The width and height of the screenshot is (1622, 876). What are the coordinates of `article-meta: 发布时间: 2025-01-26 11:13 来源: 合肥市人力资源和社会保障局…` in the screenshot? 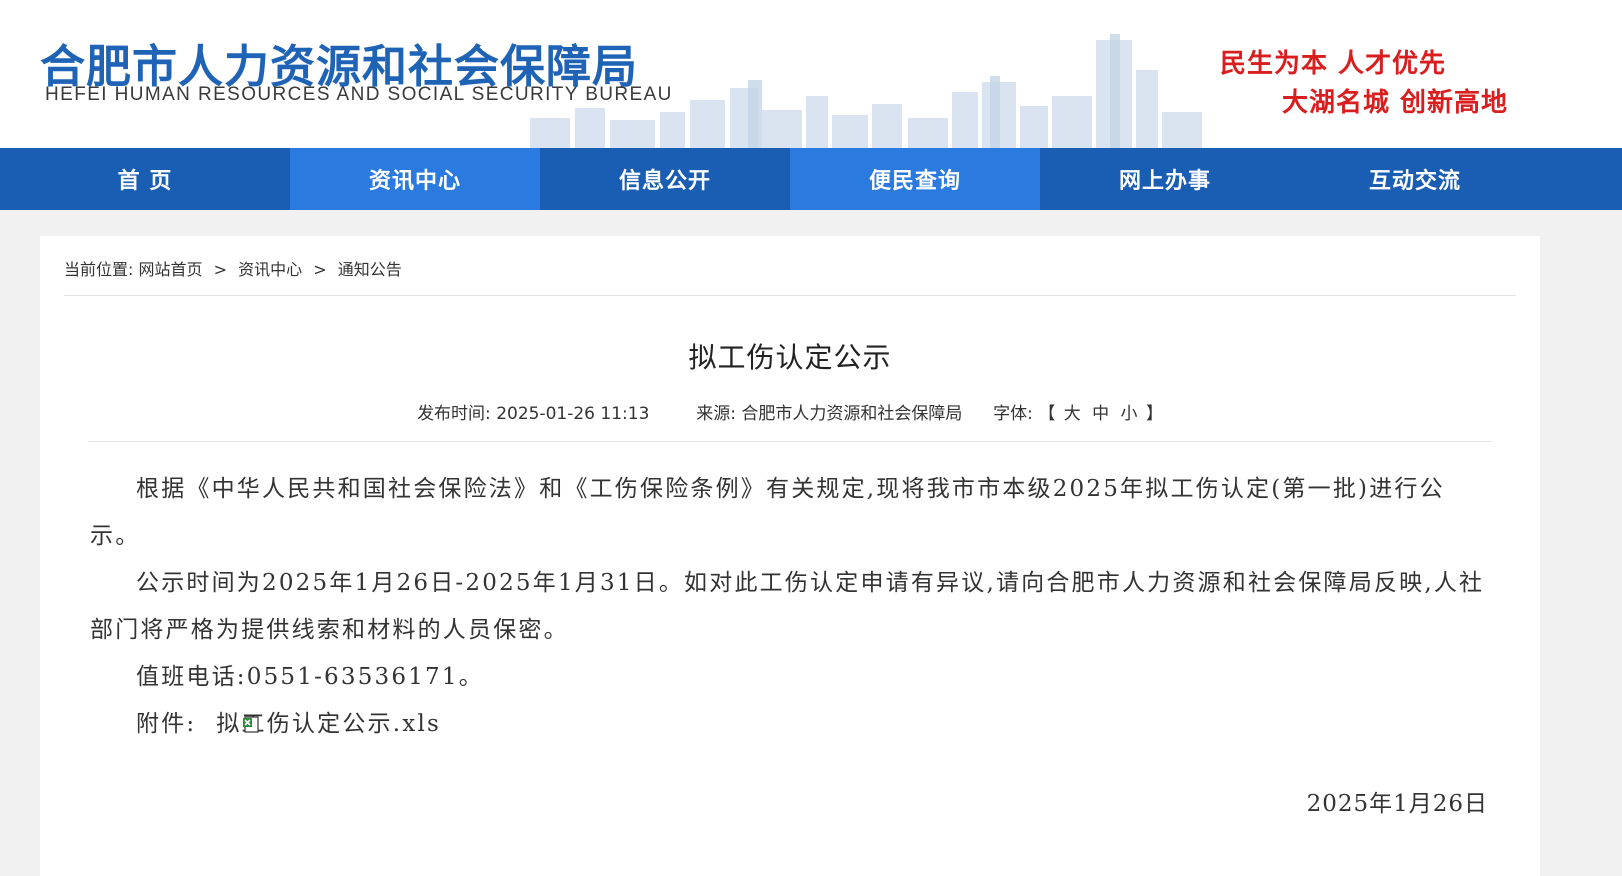 It's located at (790, 411).